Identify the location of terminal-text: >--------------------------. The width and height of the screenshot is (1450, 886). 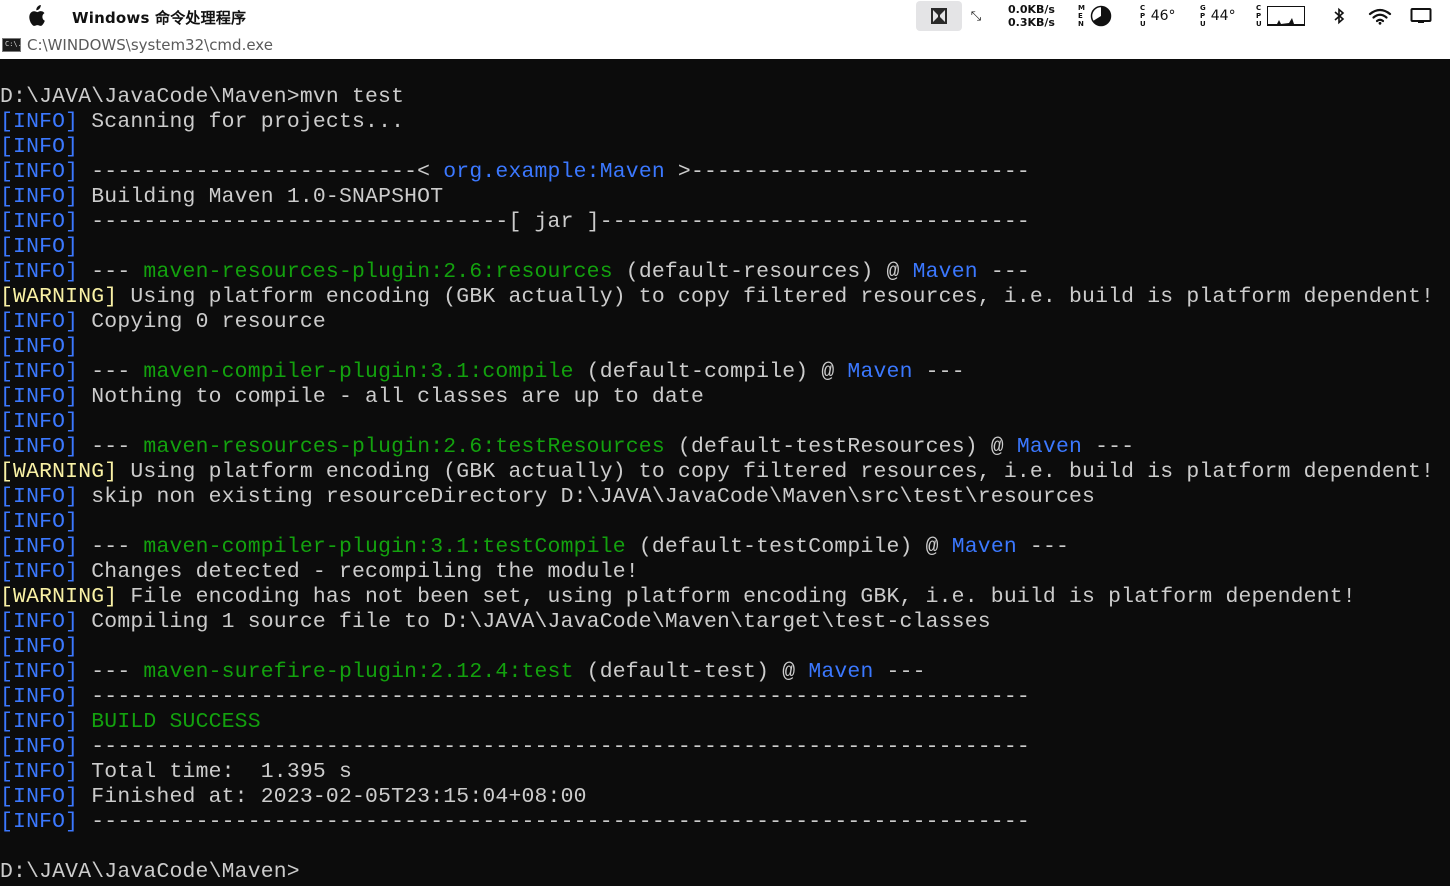
(847, 172).